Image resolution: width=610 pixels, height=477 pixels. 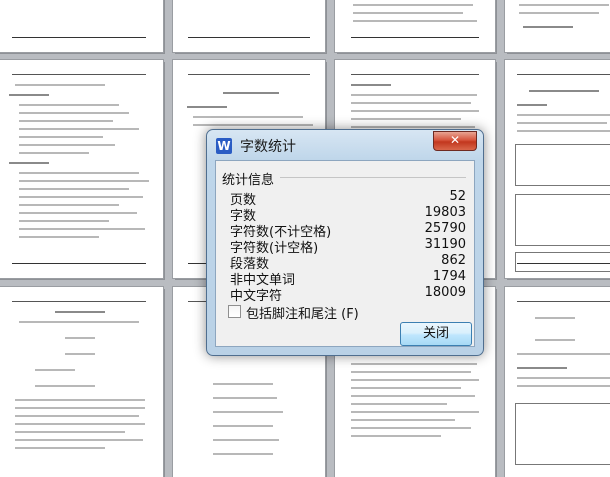 What do you see at coordinates (449, 276) in the screenshot?
I see `stat-value: 1794` at bounding box center [449, 276].